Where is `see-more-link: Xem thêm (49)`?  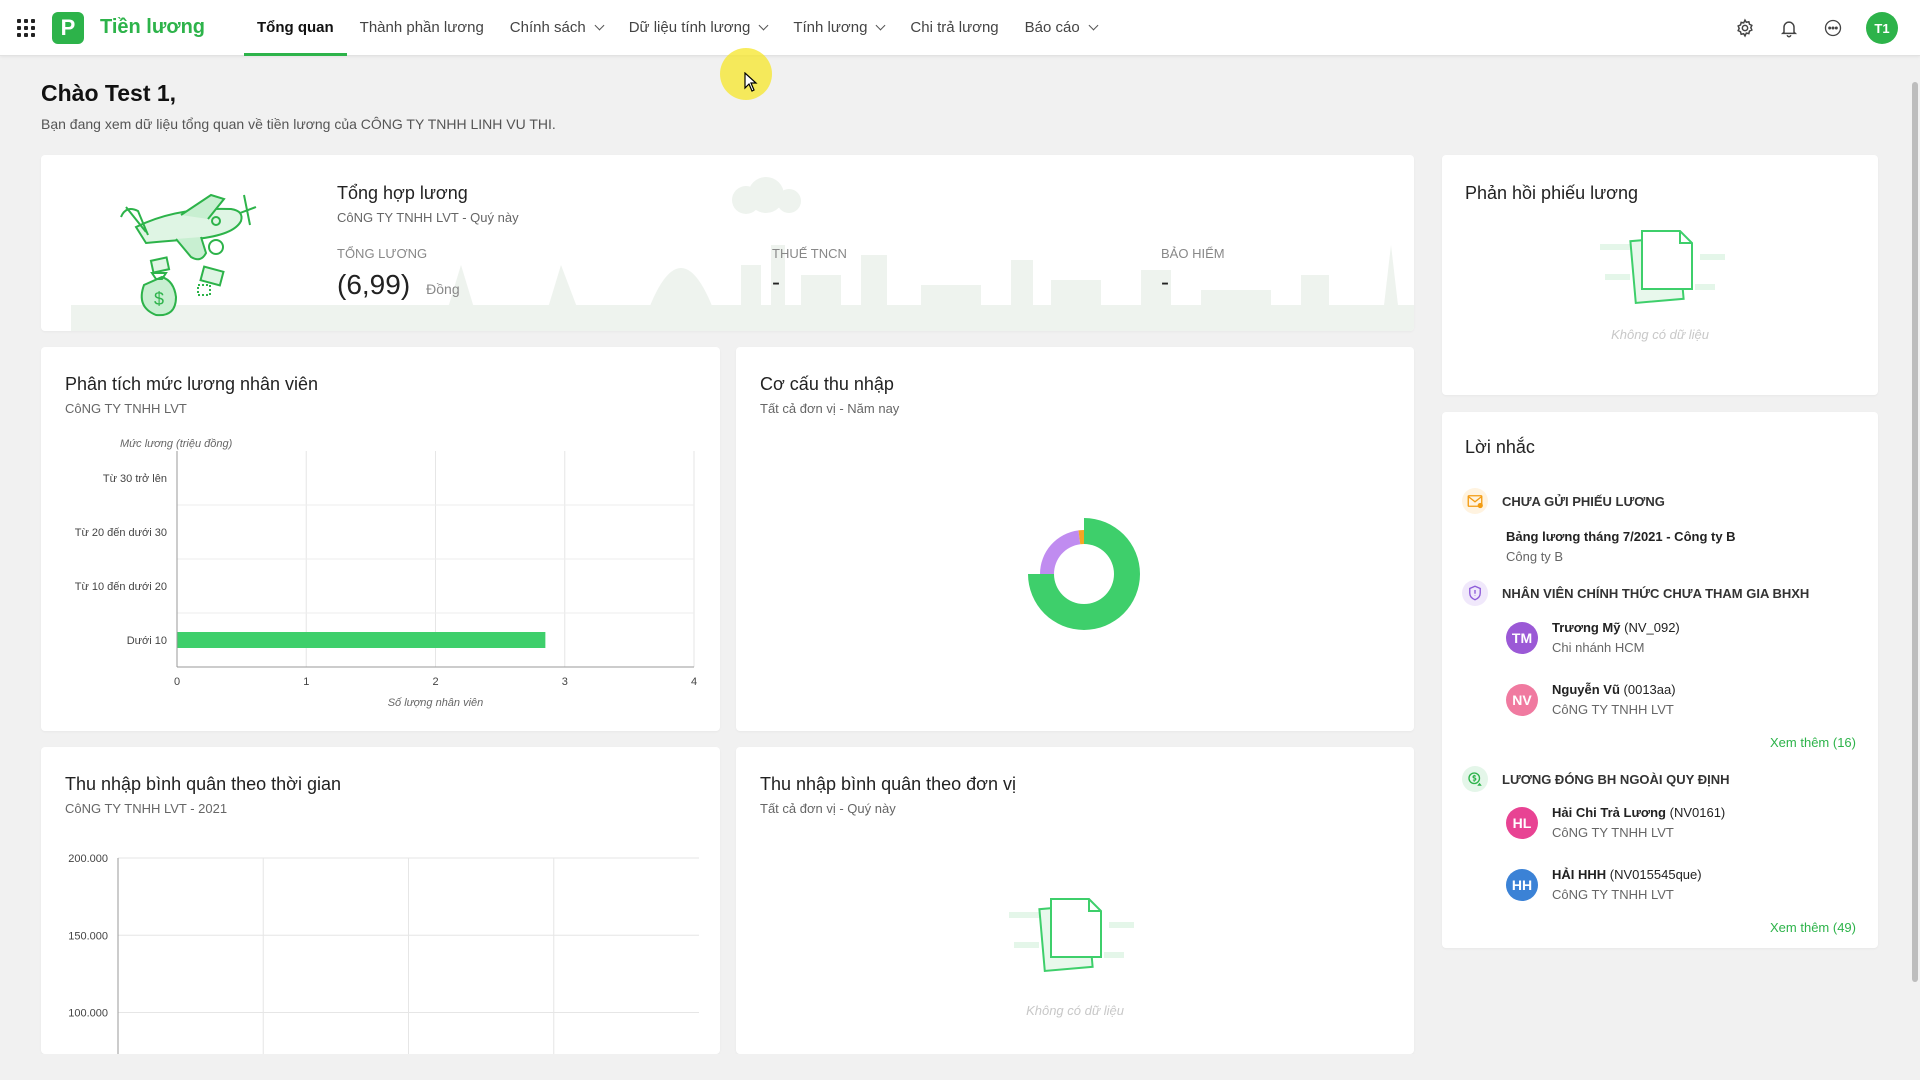 see-more-link: Xem thêm (49) is located at coordinates (1813, 927).